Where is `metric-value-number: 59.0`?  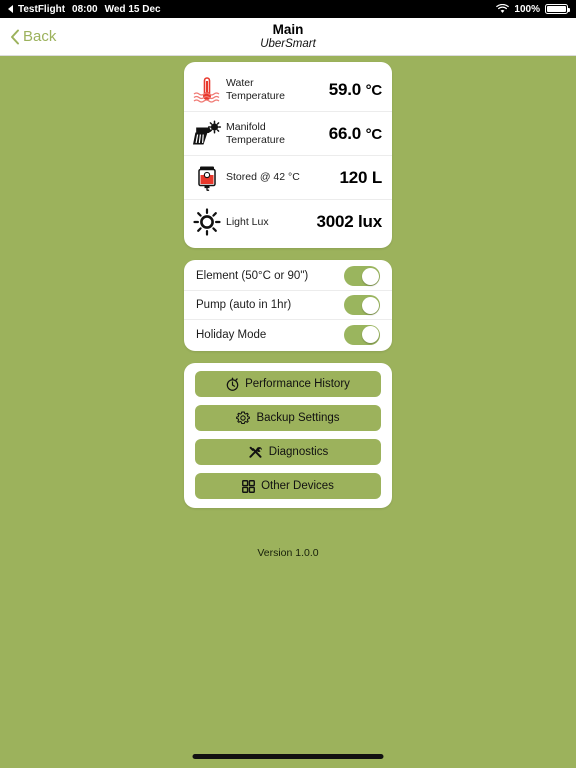
metric-value-number: 59.0 is located at coordinates (345, 89).